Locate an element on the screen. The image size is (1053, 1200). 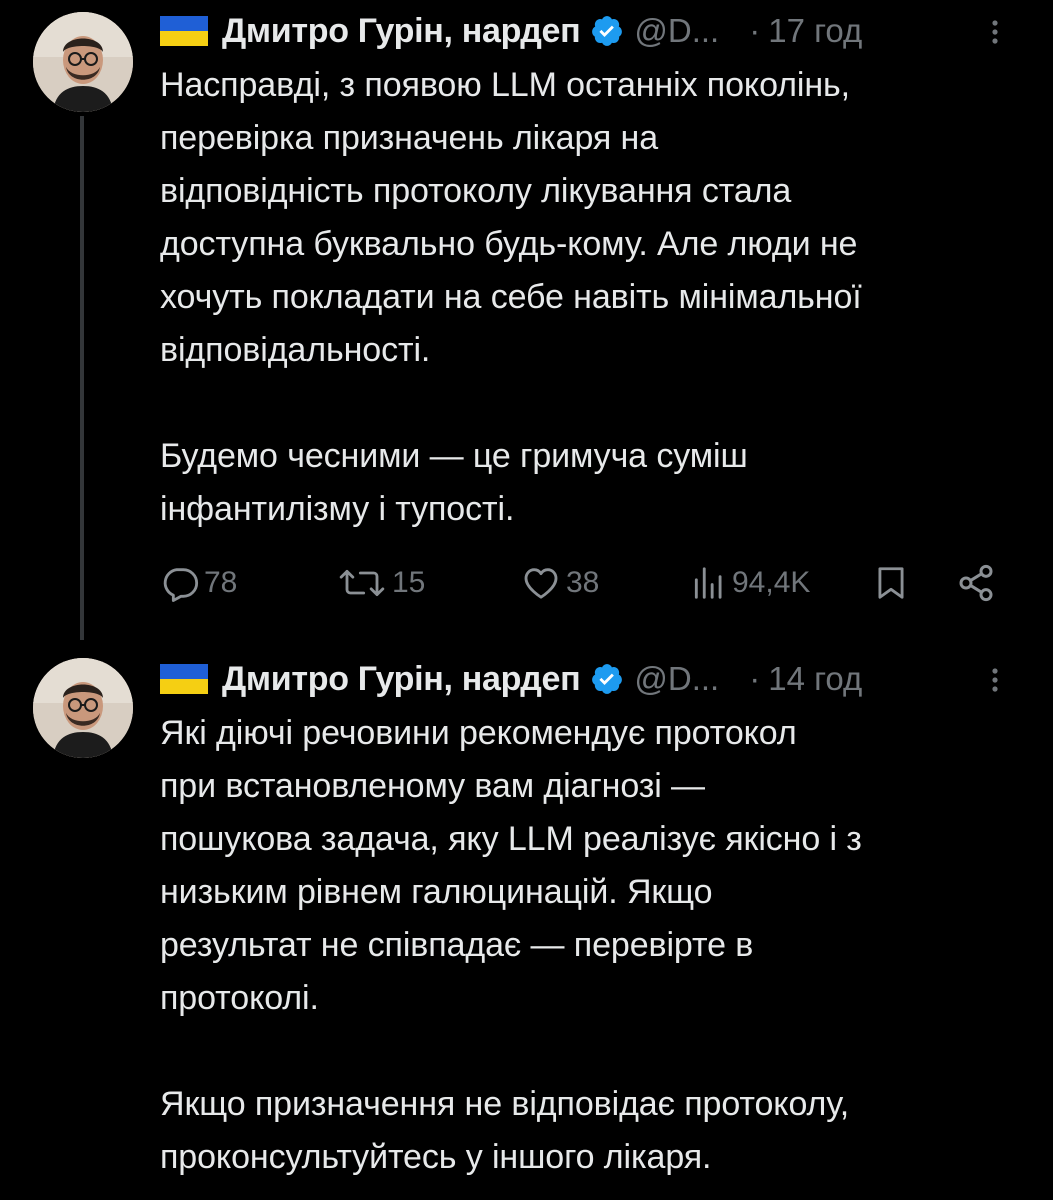
bookmark-button is located at coordinates (891, 583).